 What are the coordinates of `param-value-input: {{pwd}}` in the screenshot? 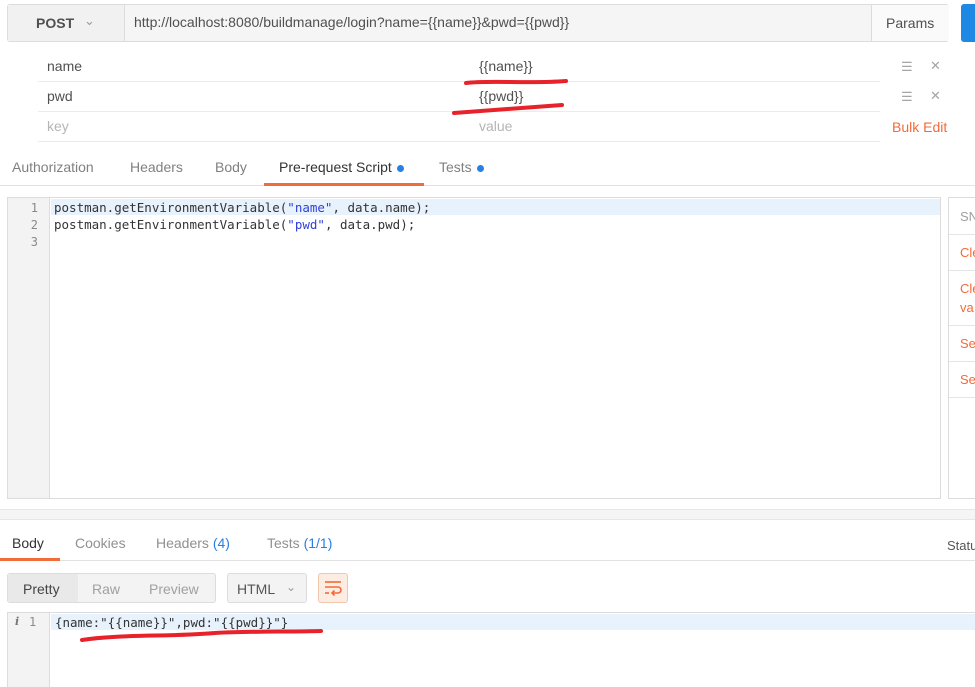 It's located at (501, 96).